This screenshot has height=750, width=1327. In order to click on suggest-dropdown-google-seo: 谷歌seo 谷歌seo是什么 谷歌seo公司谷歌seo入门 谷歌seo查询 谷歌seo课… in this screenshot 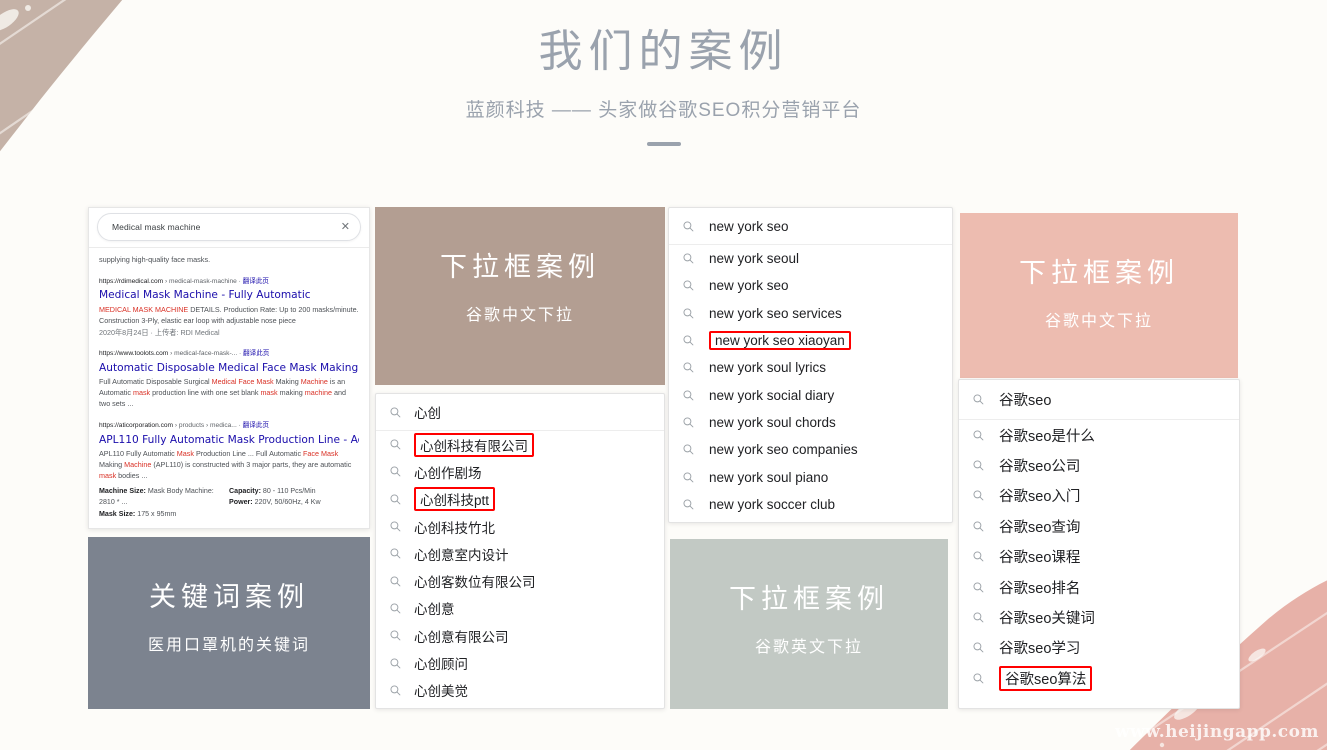, I will do `click(1099, 544)`.